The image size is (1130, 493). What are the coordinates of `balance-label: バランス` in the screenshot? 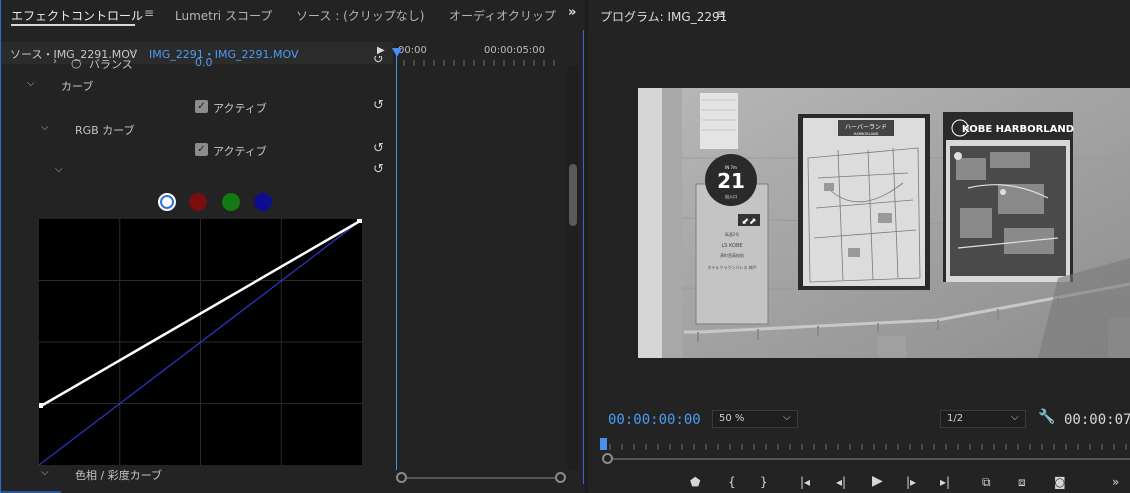 It's located at (111, 64).